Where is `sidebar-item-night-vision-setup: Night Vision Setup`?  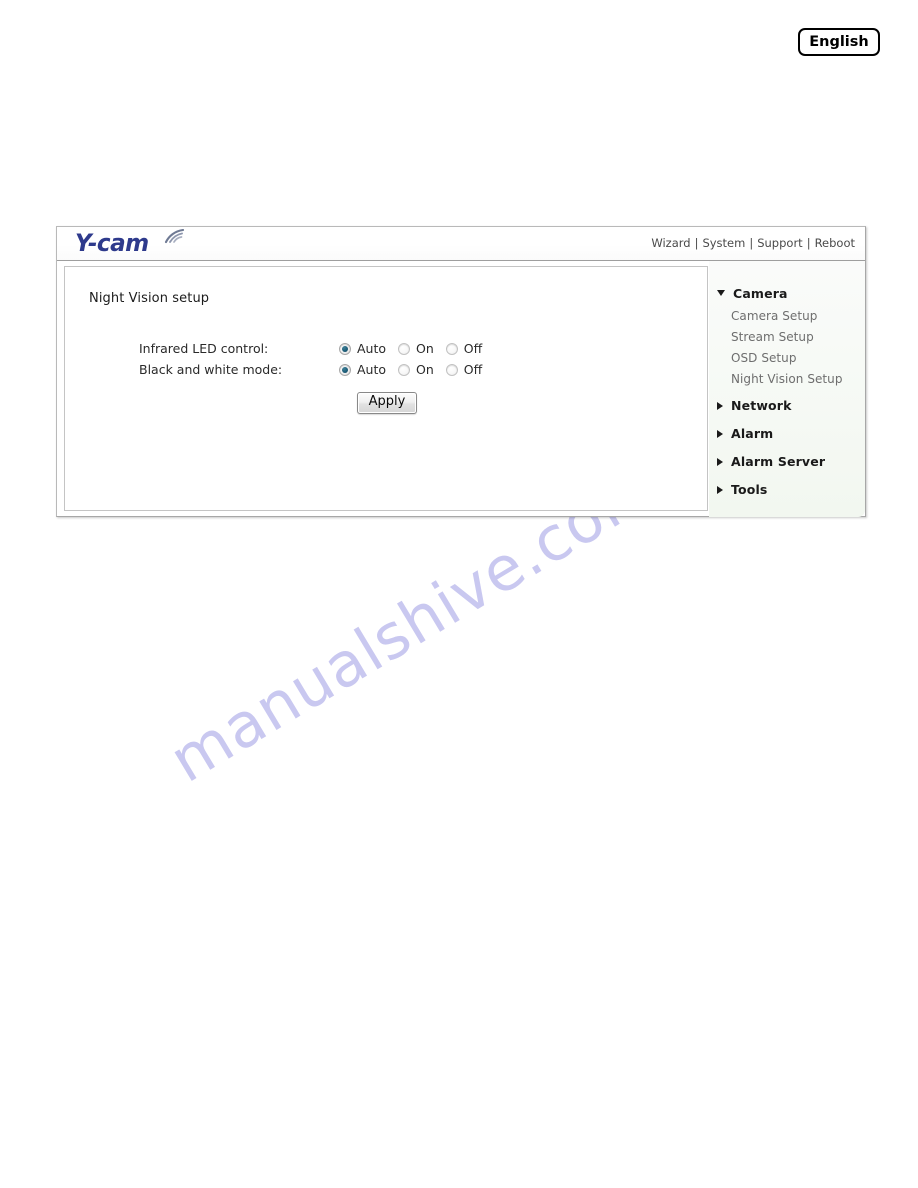 sidebar-item-night-vision-setup: Night Vision Setup is located at coordinates (798, 378).